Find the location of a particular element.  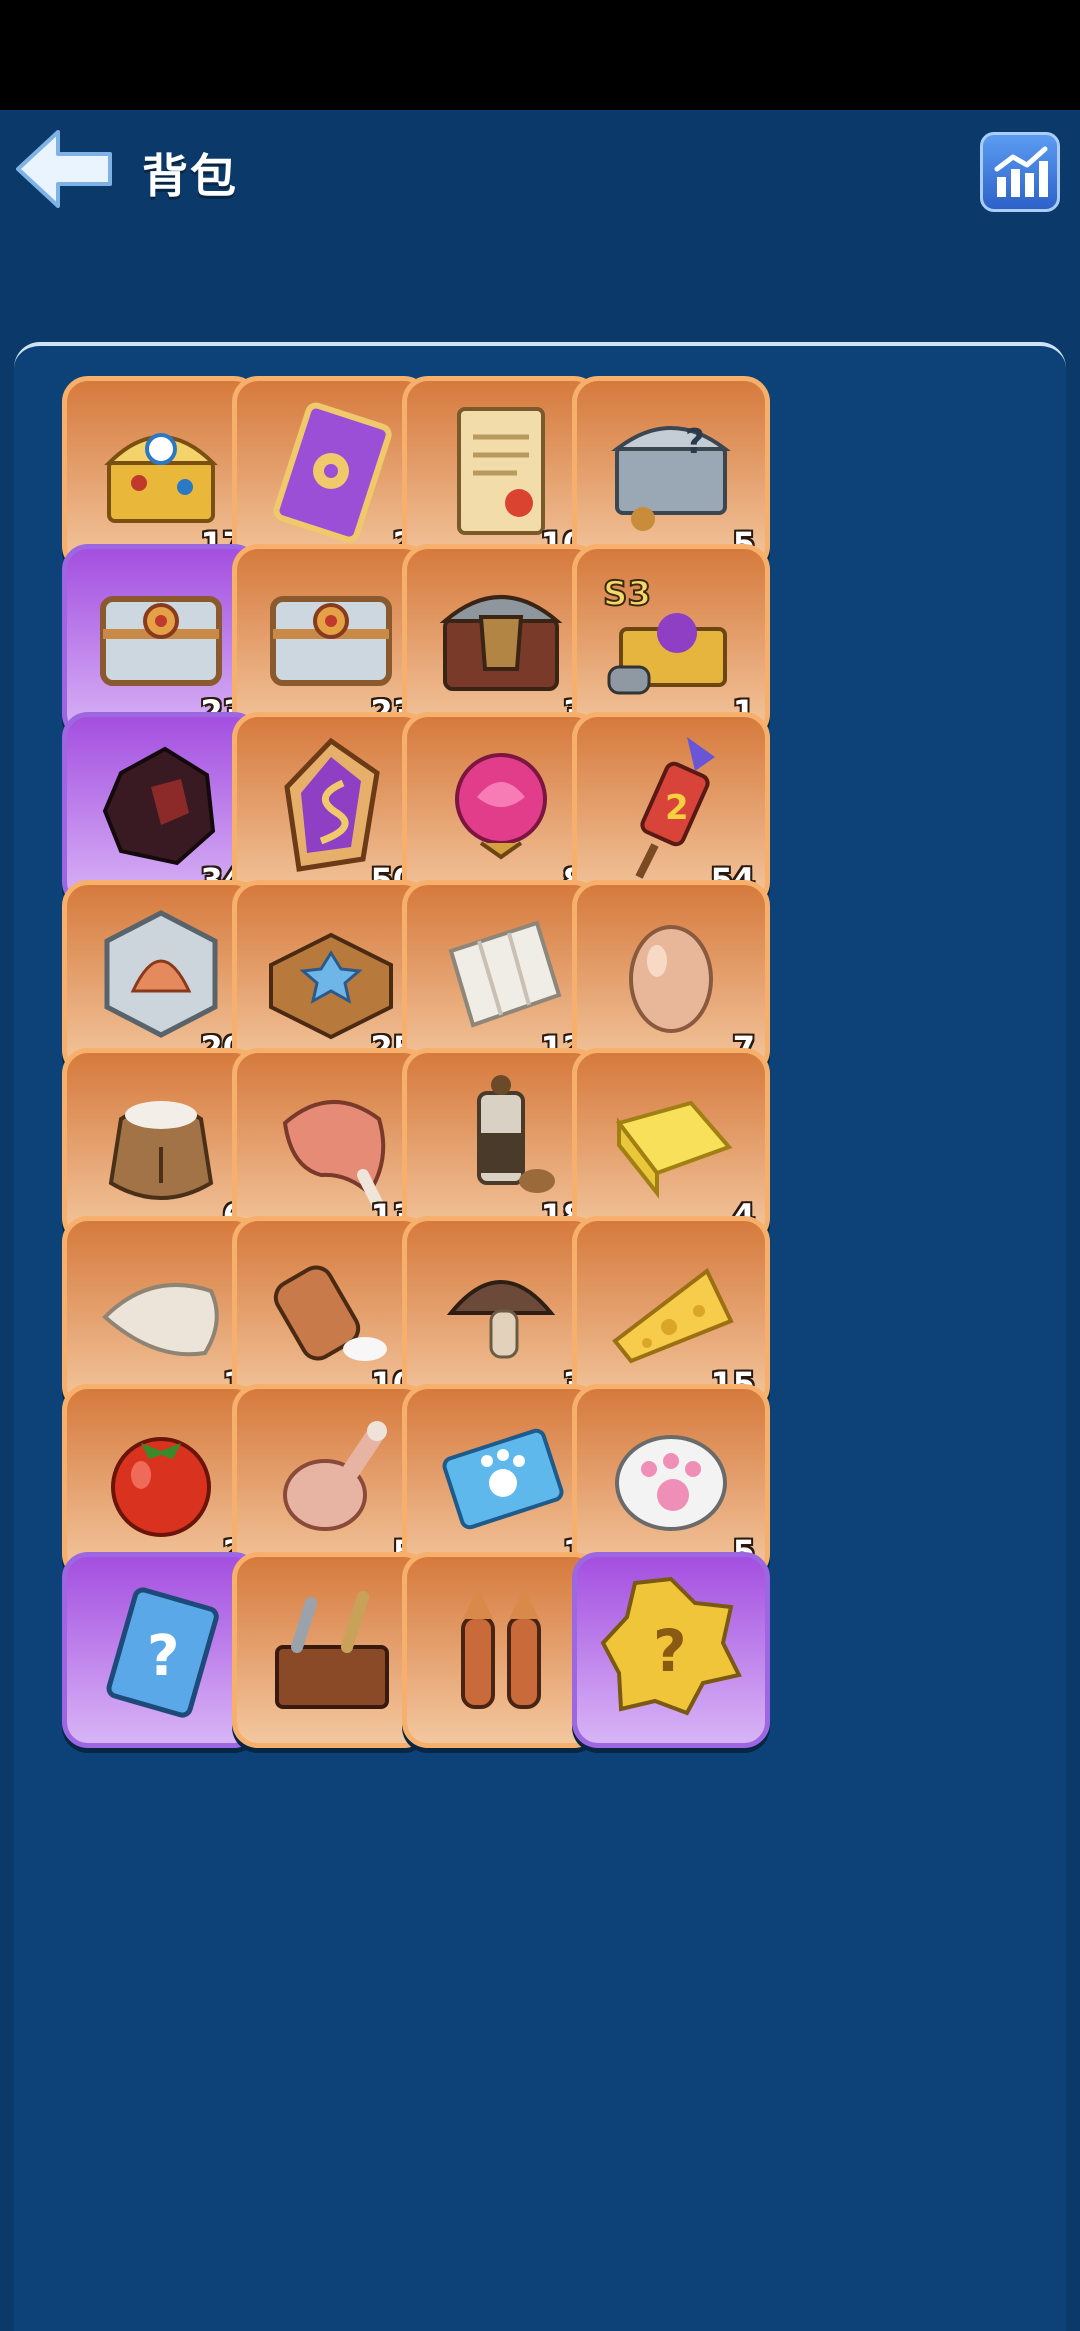

stats-button is located at coordinates (1020, 172).